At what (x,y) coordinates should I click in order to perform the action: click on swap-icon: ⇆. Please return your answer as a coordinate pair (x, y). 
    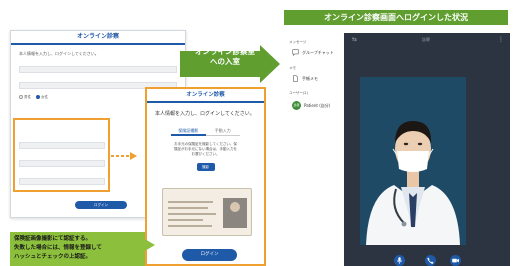
    Looking at the image, I should click on (354, 39).